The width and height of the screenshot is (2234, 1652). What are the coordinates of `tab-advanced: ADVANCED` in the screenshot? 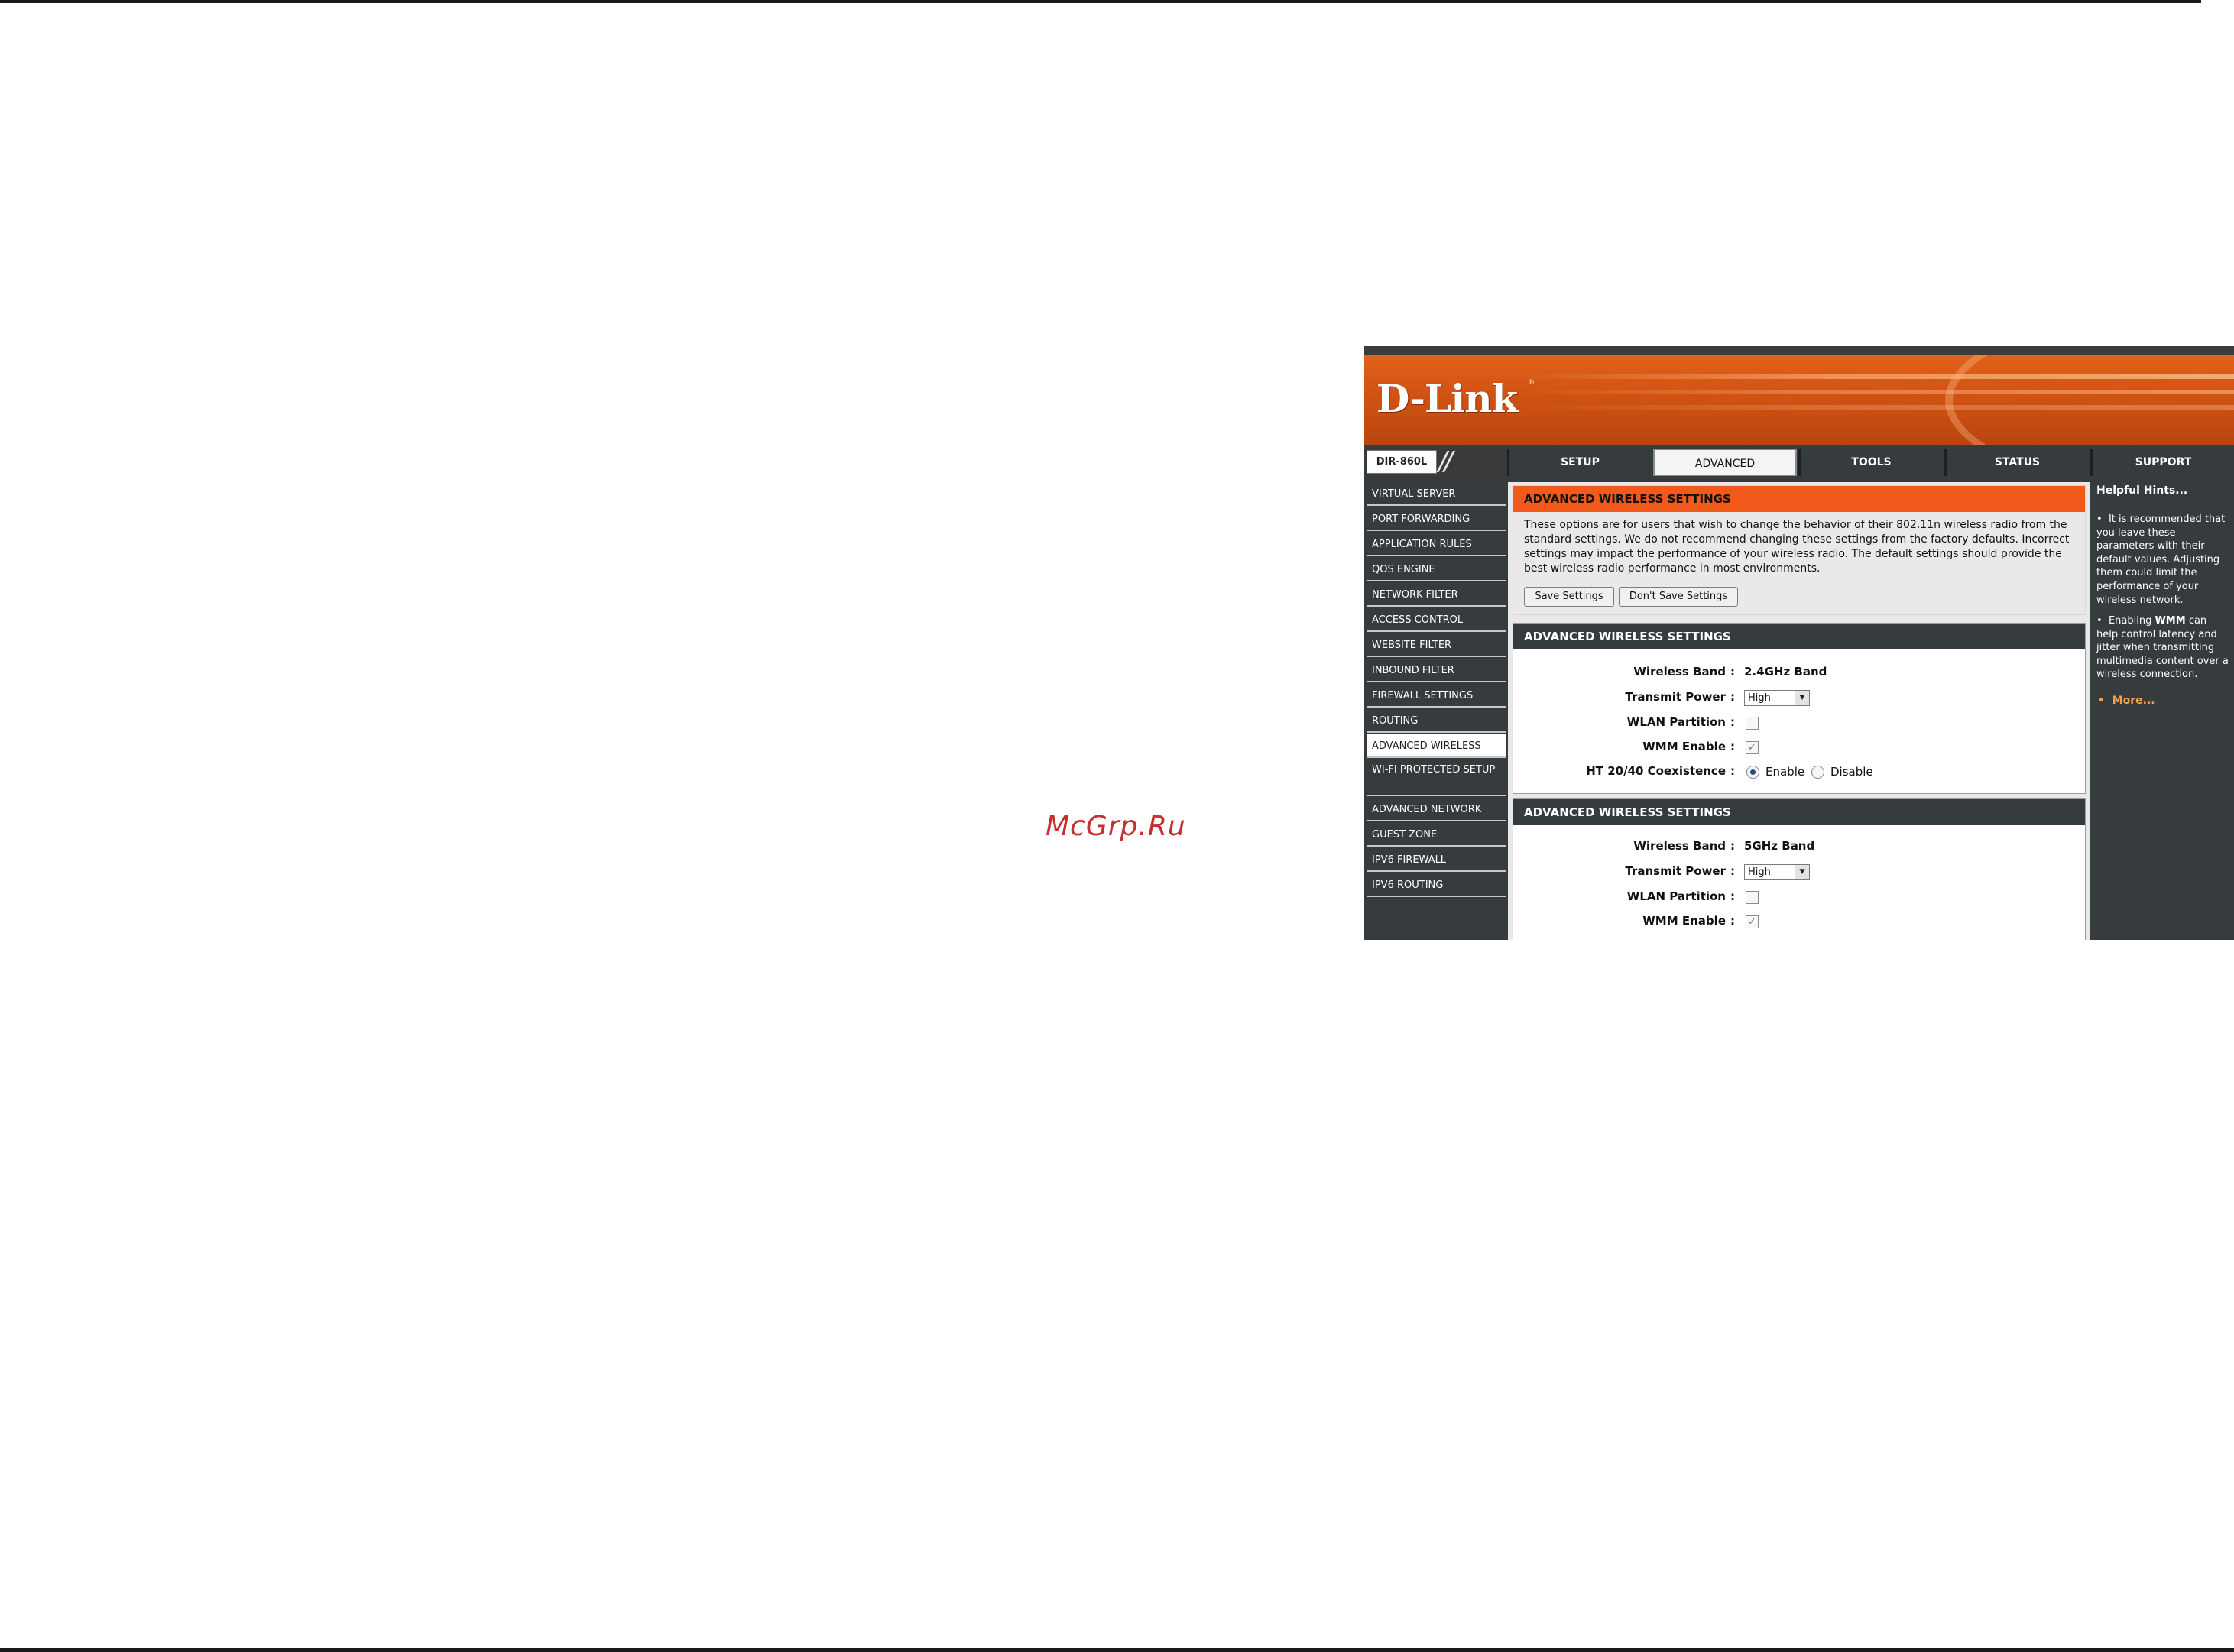 It's located at (1725, 462).